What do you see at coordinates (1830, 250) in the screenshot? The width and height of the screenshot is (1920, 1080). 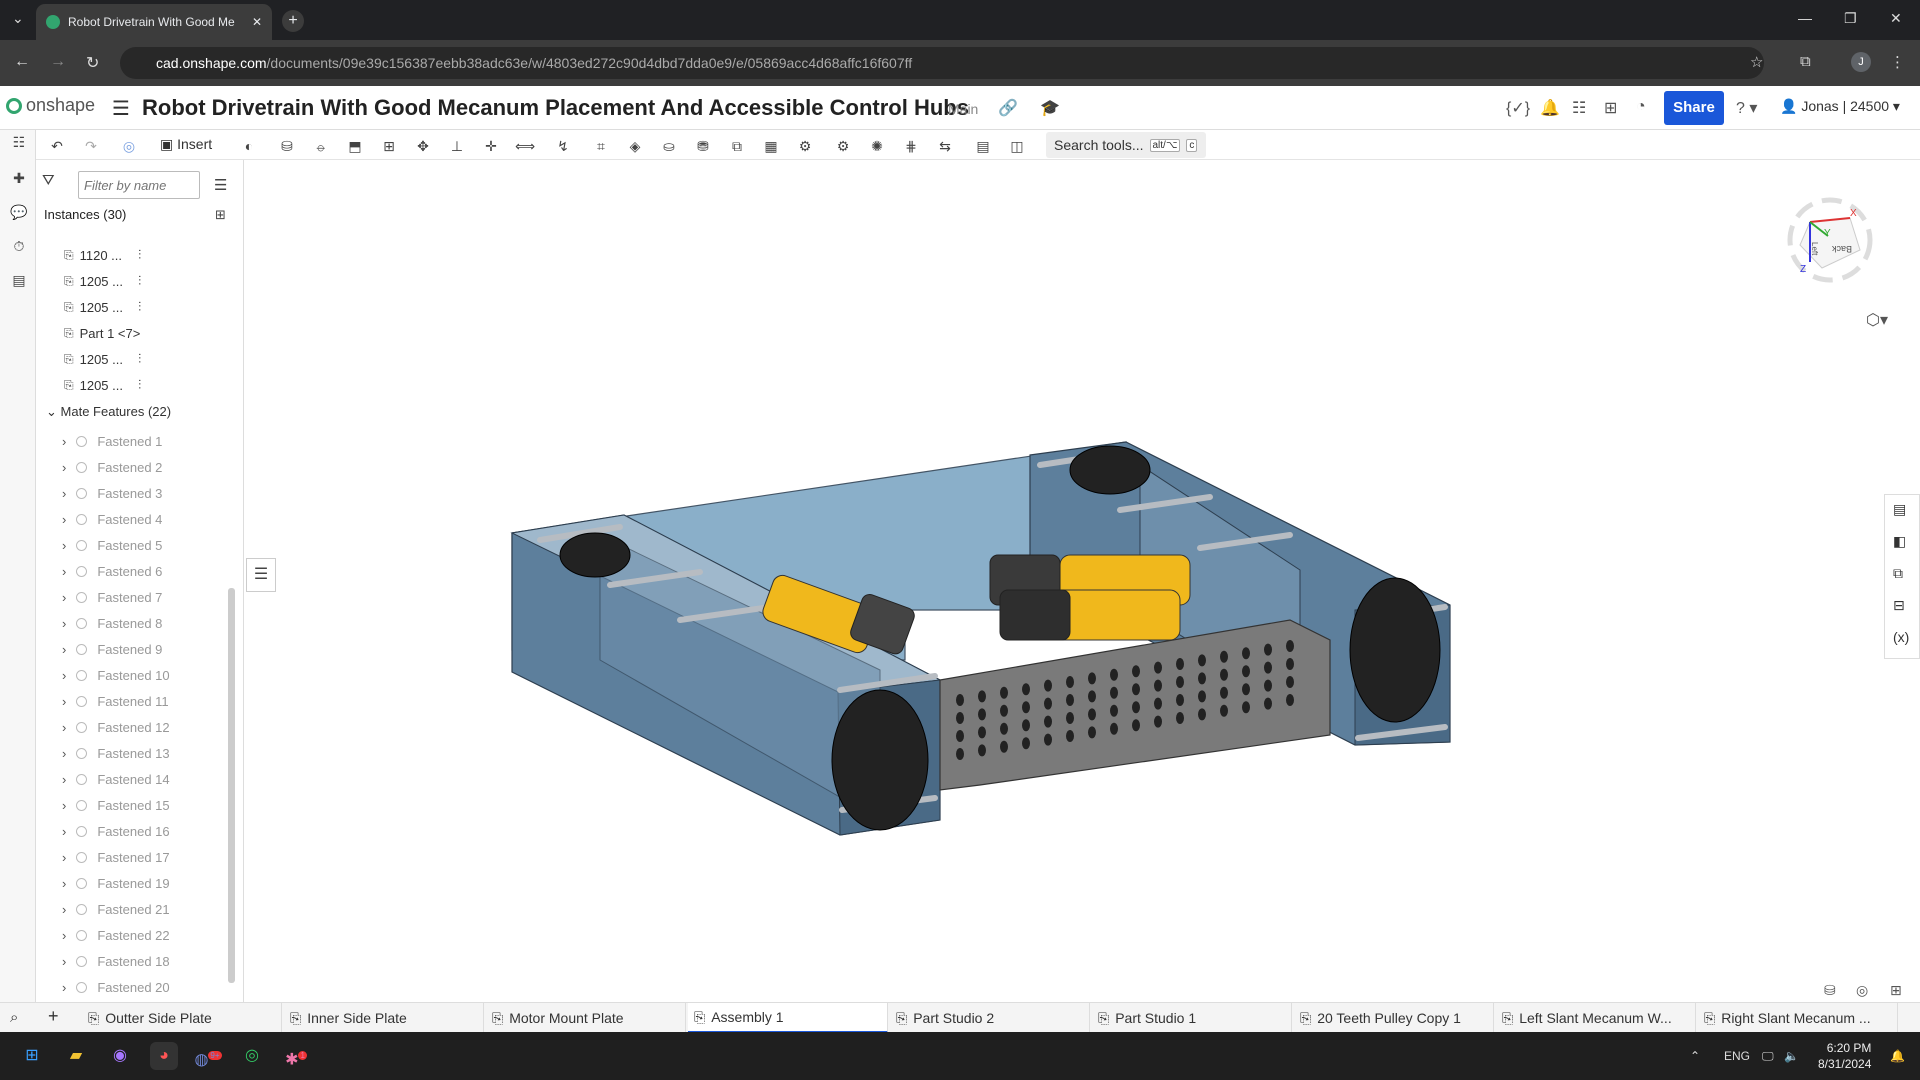 I see `view-cube: X Y Z Back Left` at bounding box center [1830, 250].